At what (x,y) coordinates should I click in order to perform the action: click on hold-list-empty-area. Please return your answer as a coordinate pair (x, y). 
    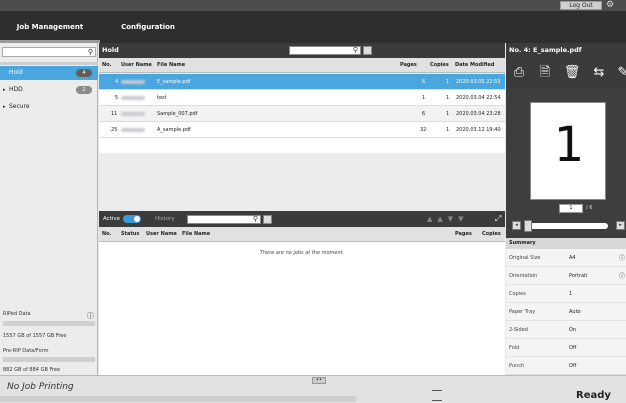
    Looking at the image, I should click on (302, 182).